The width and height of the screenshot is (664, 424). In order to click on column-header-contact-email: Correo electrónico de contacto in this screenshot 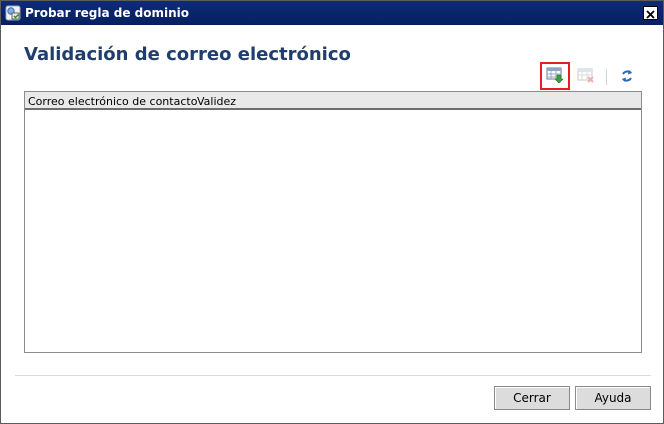, I will do `click(112, 101)`.